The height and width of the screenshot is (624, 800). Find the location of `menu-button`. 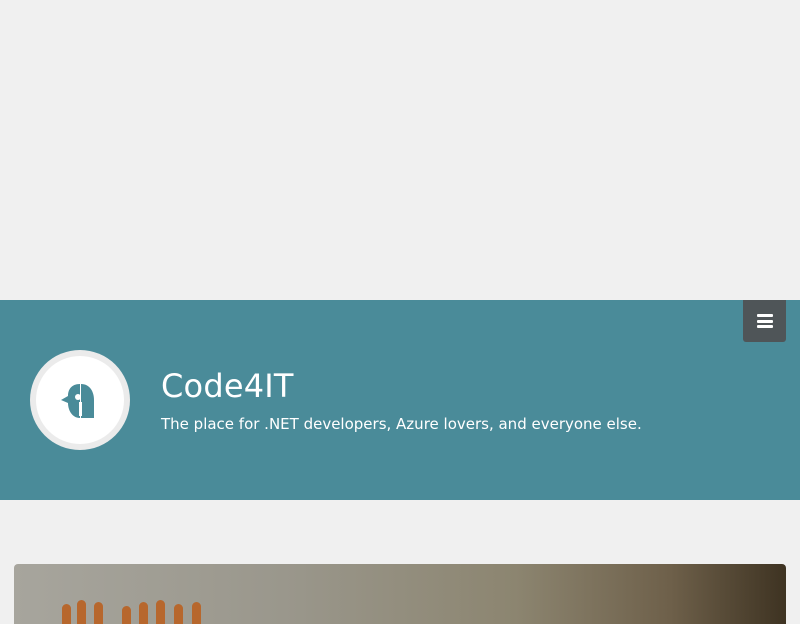

menu-button is located at coordinates (764, 321).